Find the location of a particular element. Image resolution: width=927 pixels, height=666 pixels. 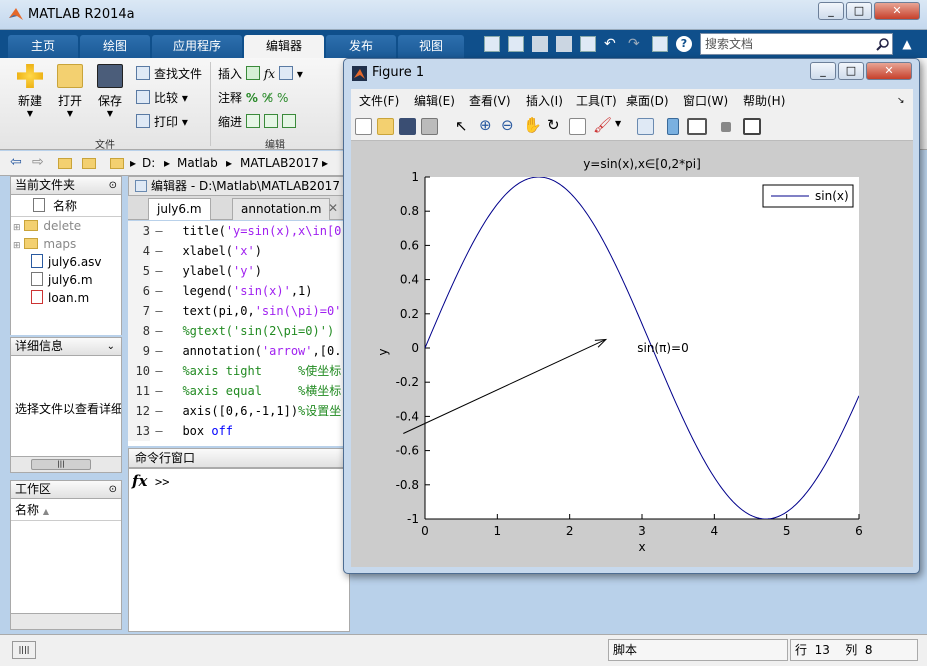

insert-colorbar-icon is located at coordinates (673, 126).